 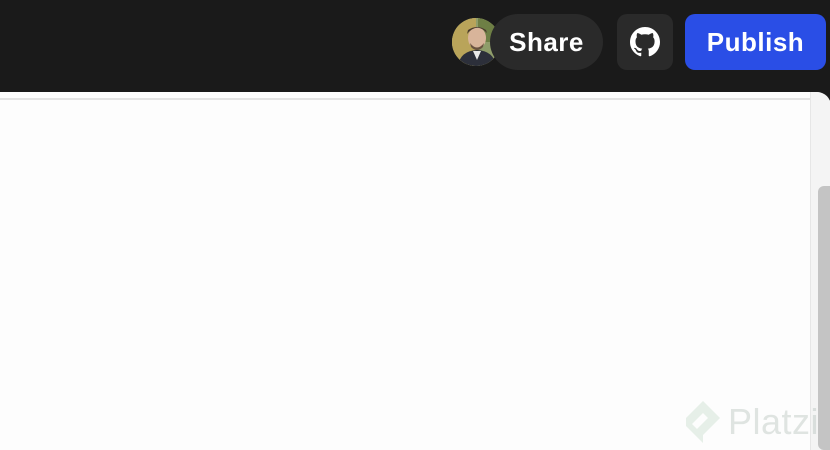 I want to click on github-icon, so click(x=645, y=42).